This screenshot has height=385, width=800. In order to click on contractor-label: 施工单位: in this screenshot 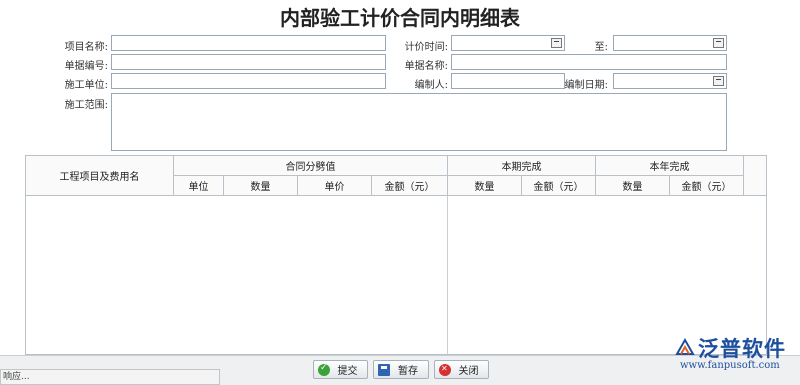, I will do `click(86, 85)`.